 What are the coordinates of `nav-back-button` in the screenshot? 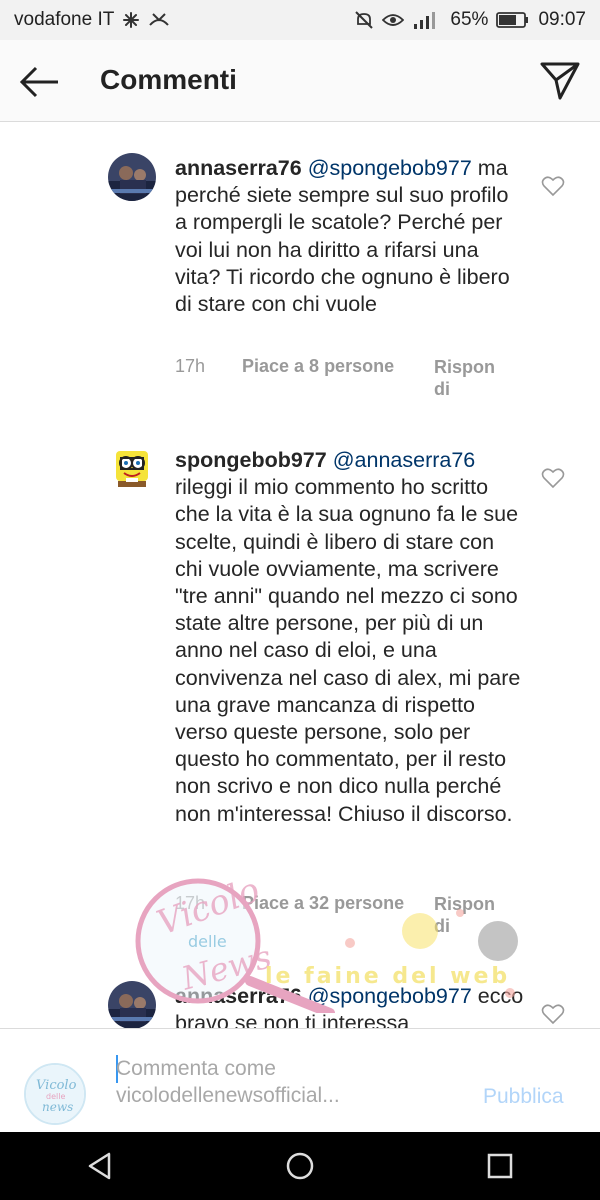 It's located at (100, 1166).